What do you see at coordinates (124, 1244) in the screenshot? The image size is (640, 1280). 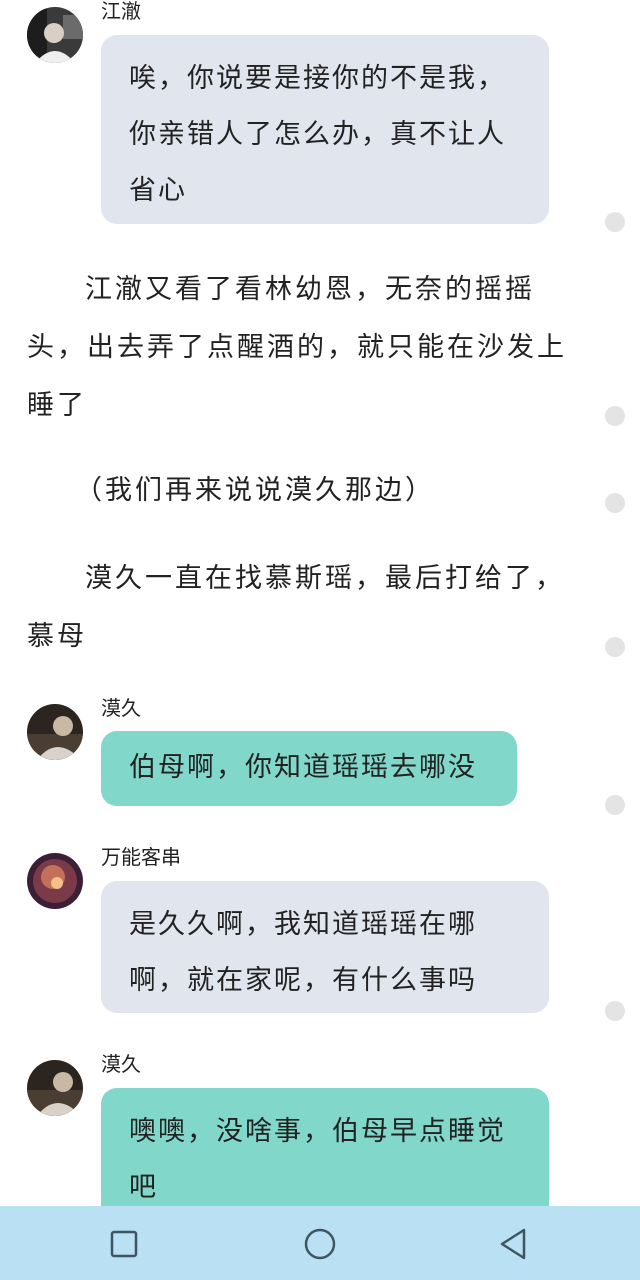 I see `square-recents-icon` at bounding box center [124, 1244].